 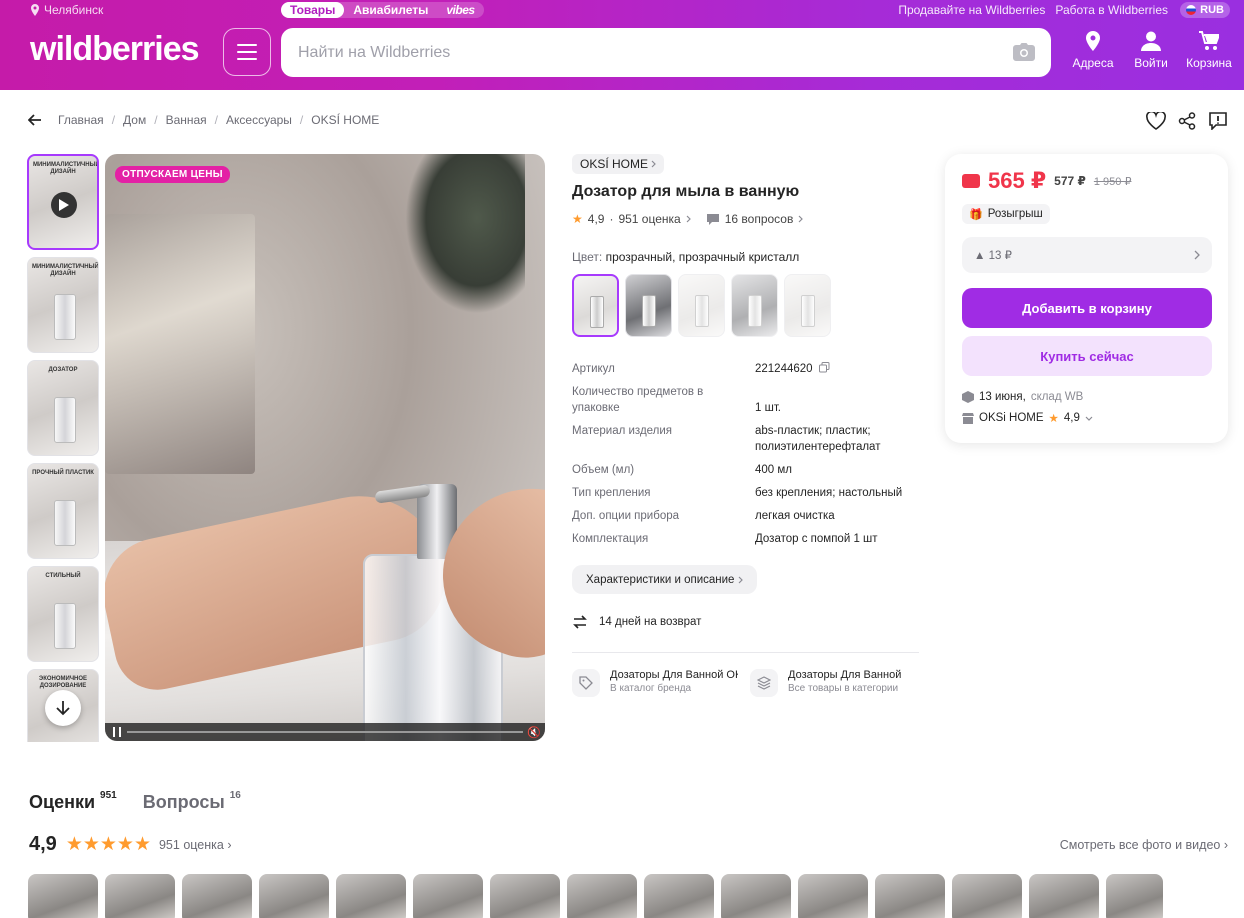 I want to click on seller-info: OKSi HOME ★ 4,9, so click(x=1027, y=418).